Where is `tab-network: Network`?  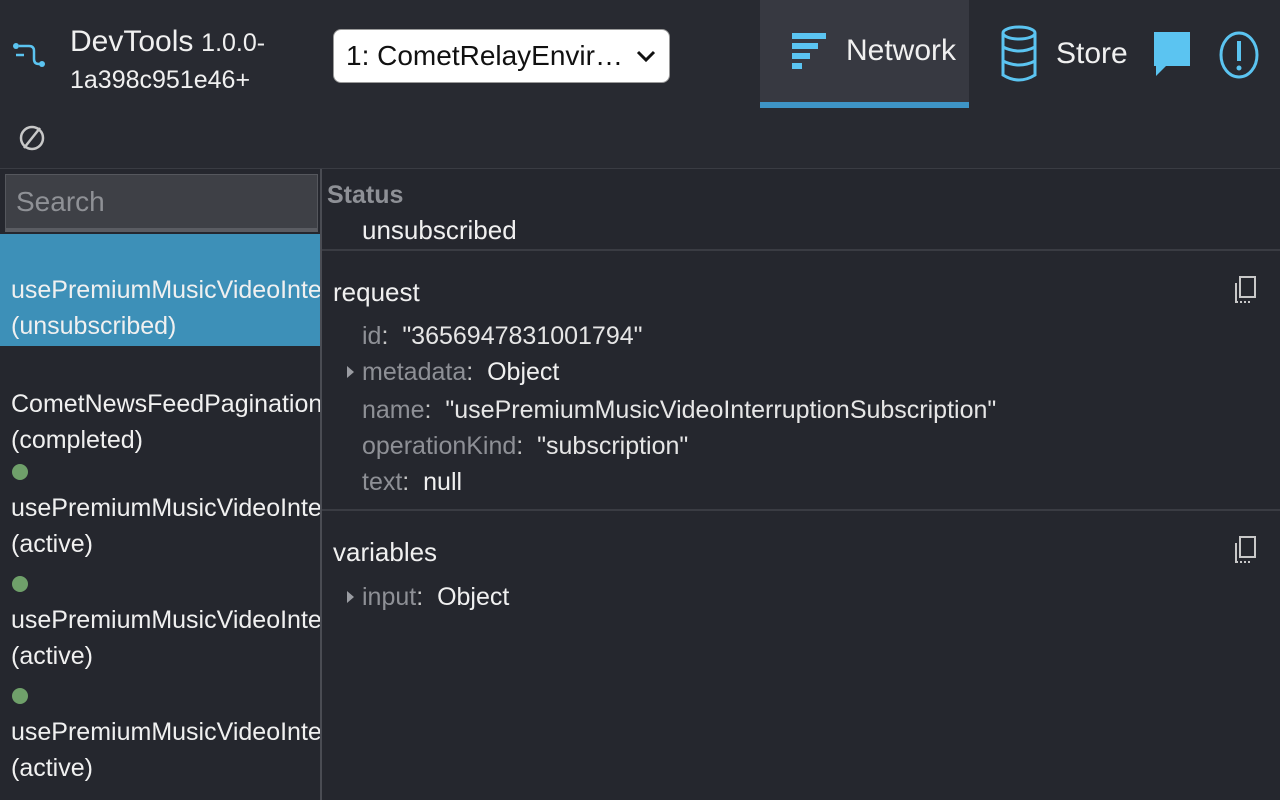 tab-network: Network is located at coordinates (864, 54).